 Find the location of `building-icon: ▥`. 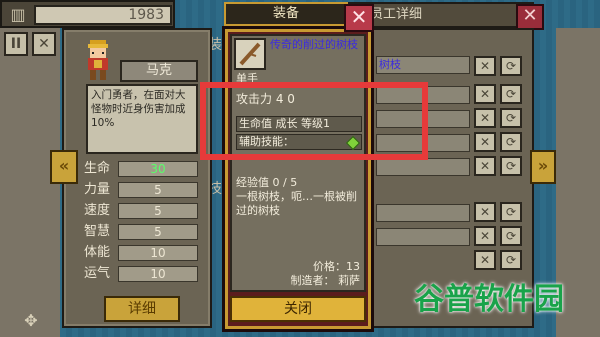

building-icon: ▥ is located at coordinates (18, 14).